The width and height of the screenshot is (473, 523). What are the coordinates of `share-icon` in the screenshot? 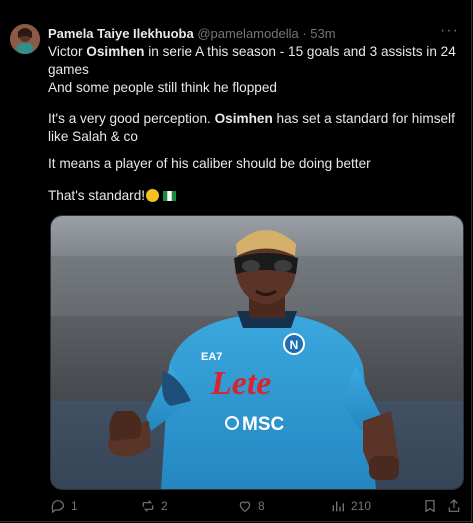 It's located at (454, 505).